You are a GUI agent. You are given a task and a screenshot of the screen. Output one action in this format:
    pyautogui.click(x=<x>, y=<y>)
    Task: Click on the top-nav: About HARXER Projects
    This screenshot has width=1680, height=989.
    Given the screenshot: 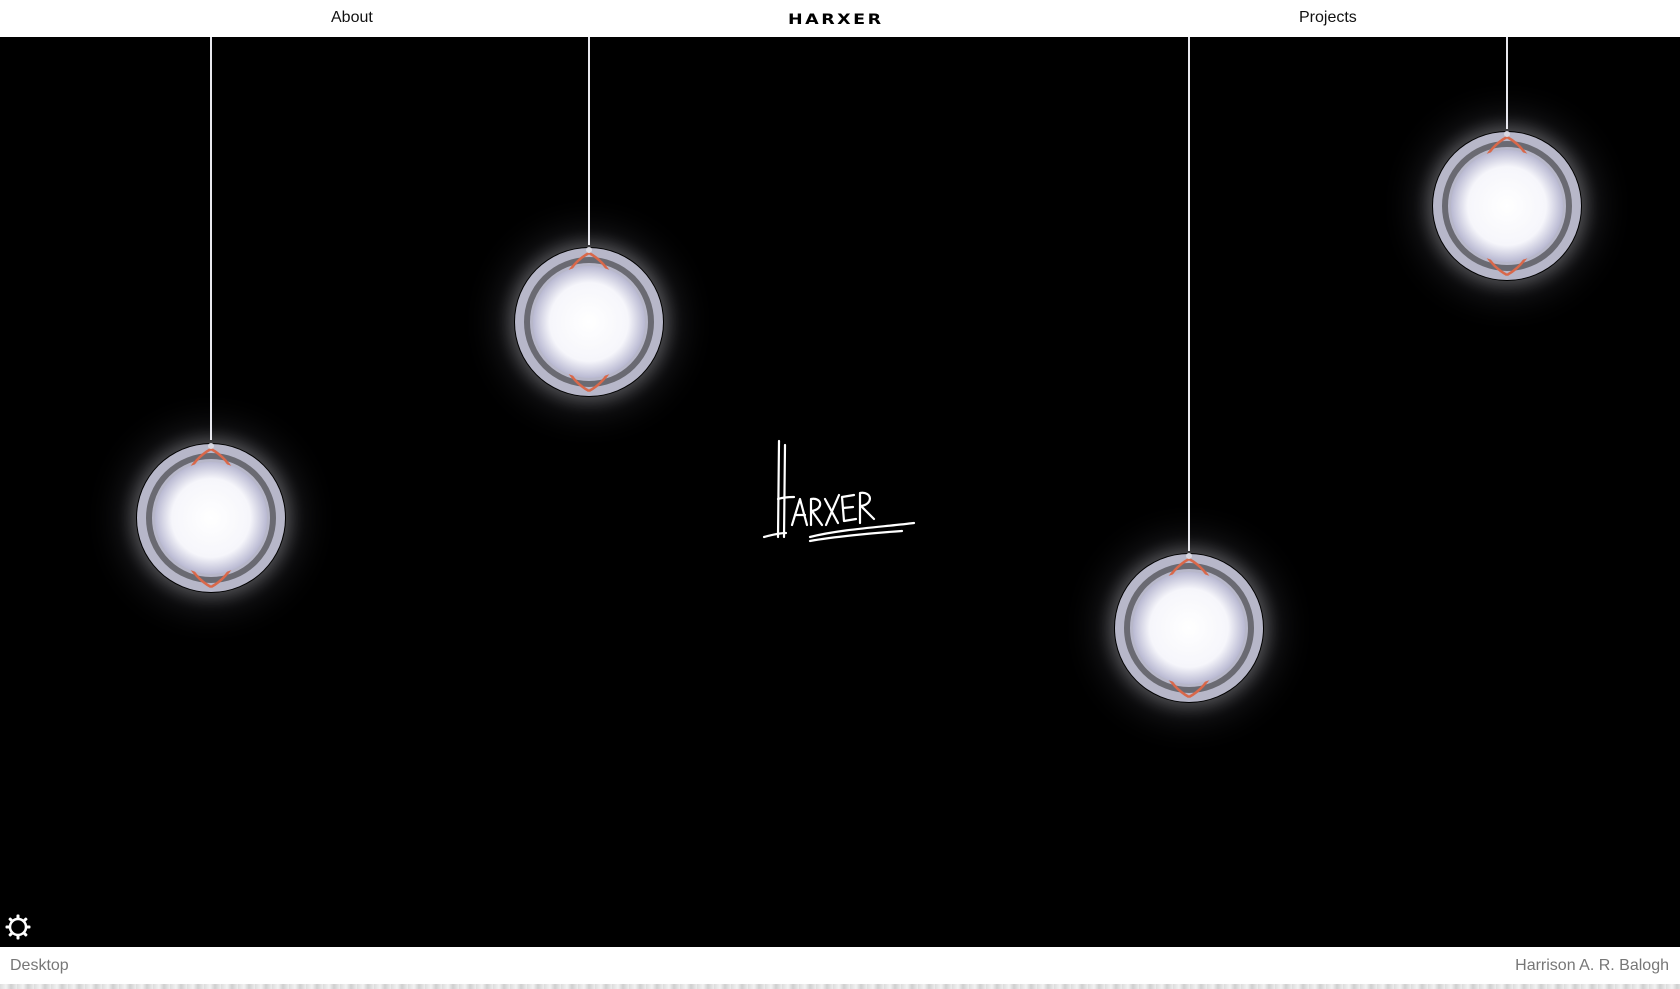 What is the action you would take?
    pyautogui.click(x=840, y=18)
    